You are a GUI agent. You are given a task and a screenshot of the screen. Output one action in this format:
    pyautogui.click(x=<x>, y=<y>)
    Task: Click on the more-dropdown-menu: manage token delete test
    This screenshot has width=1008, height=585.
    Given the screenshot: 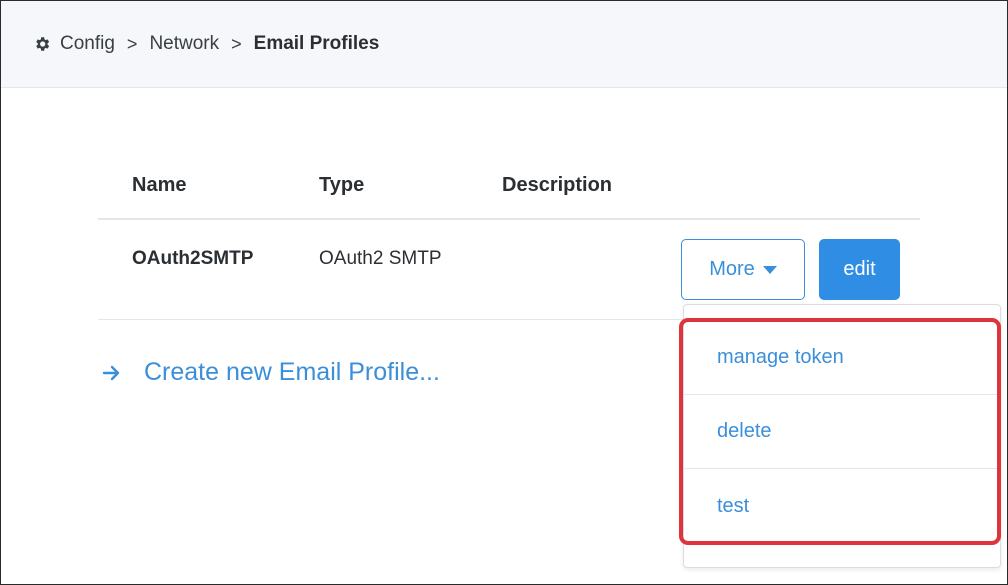 What is the action you would take?
    pyautogui.click(x=842, y=436)
    